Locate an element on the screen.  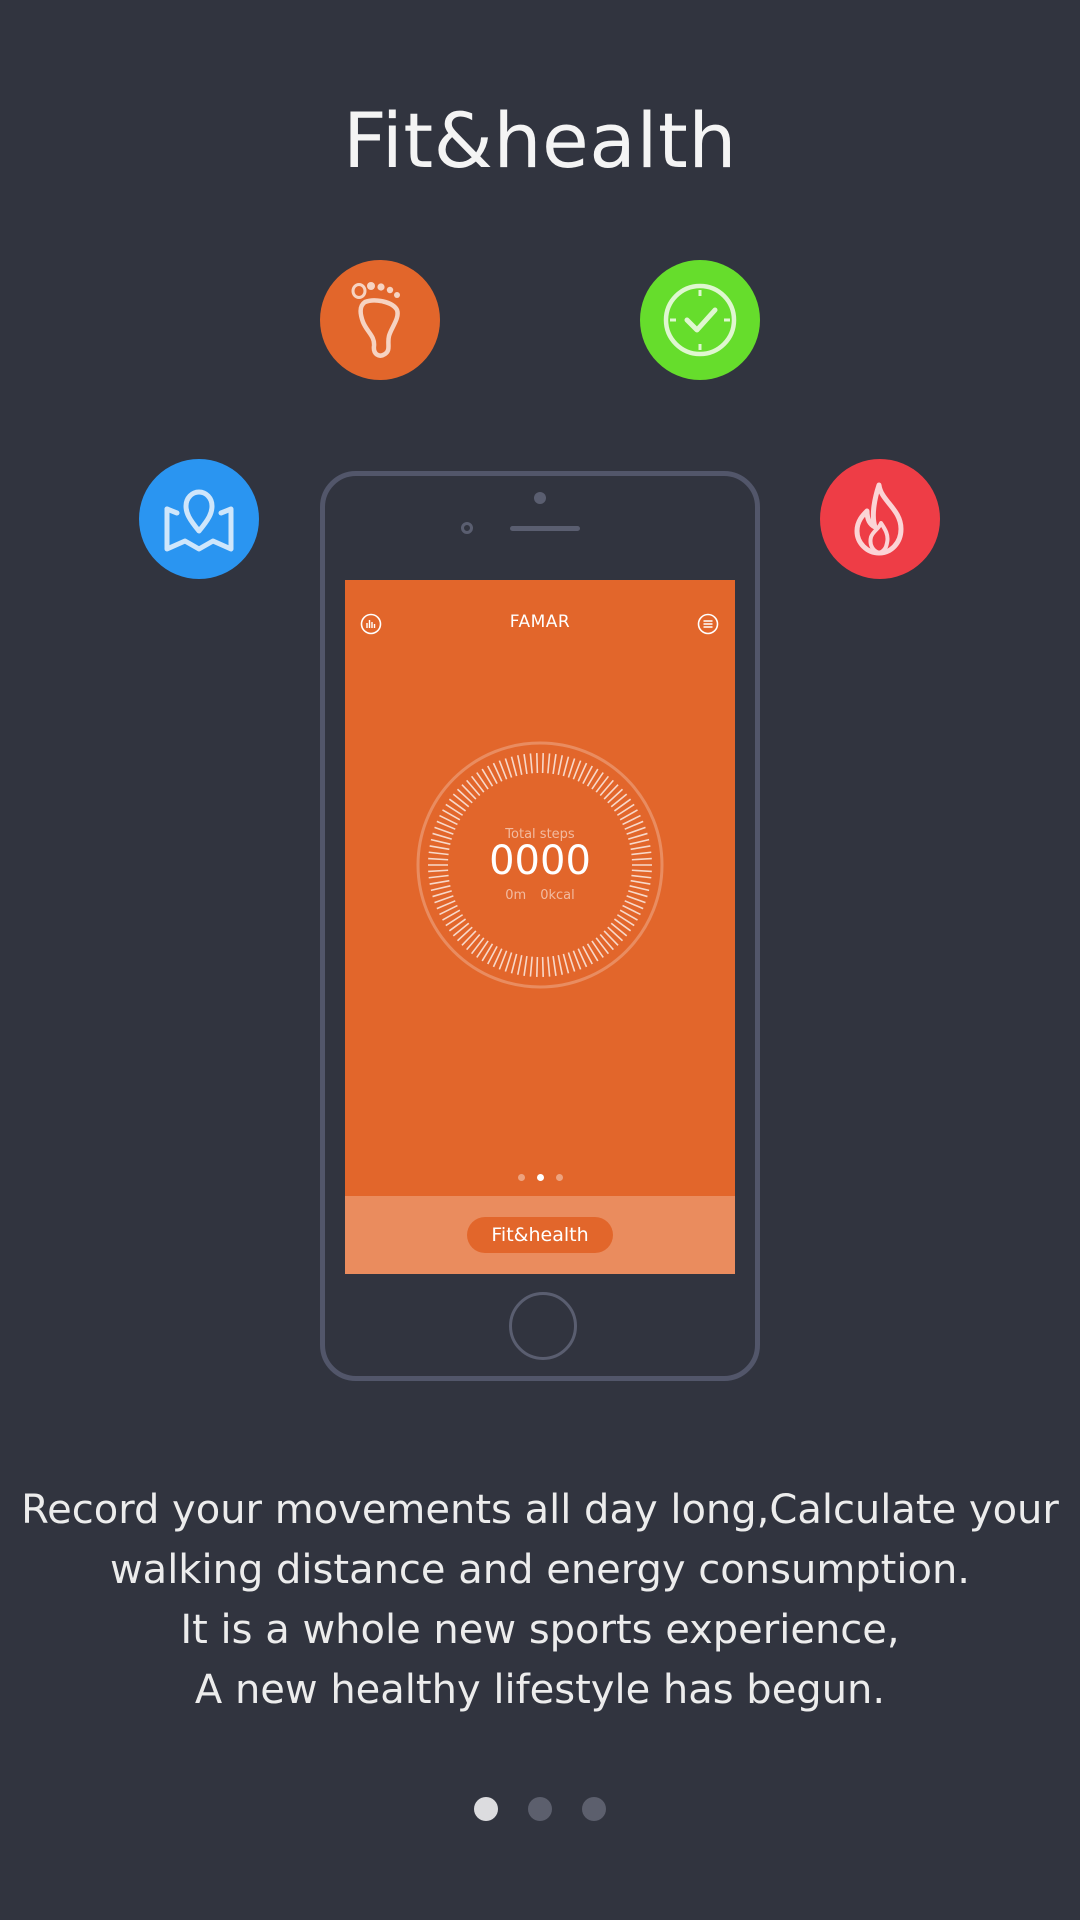
total-steps-value: 0000 is located at coordinates (540, 861).